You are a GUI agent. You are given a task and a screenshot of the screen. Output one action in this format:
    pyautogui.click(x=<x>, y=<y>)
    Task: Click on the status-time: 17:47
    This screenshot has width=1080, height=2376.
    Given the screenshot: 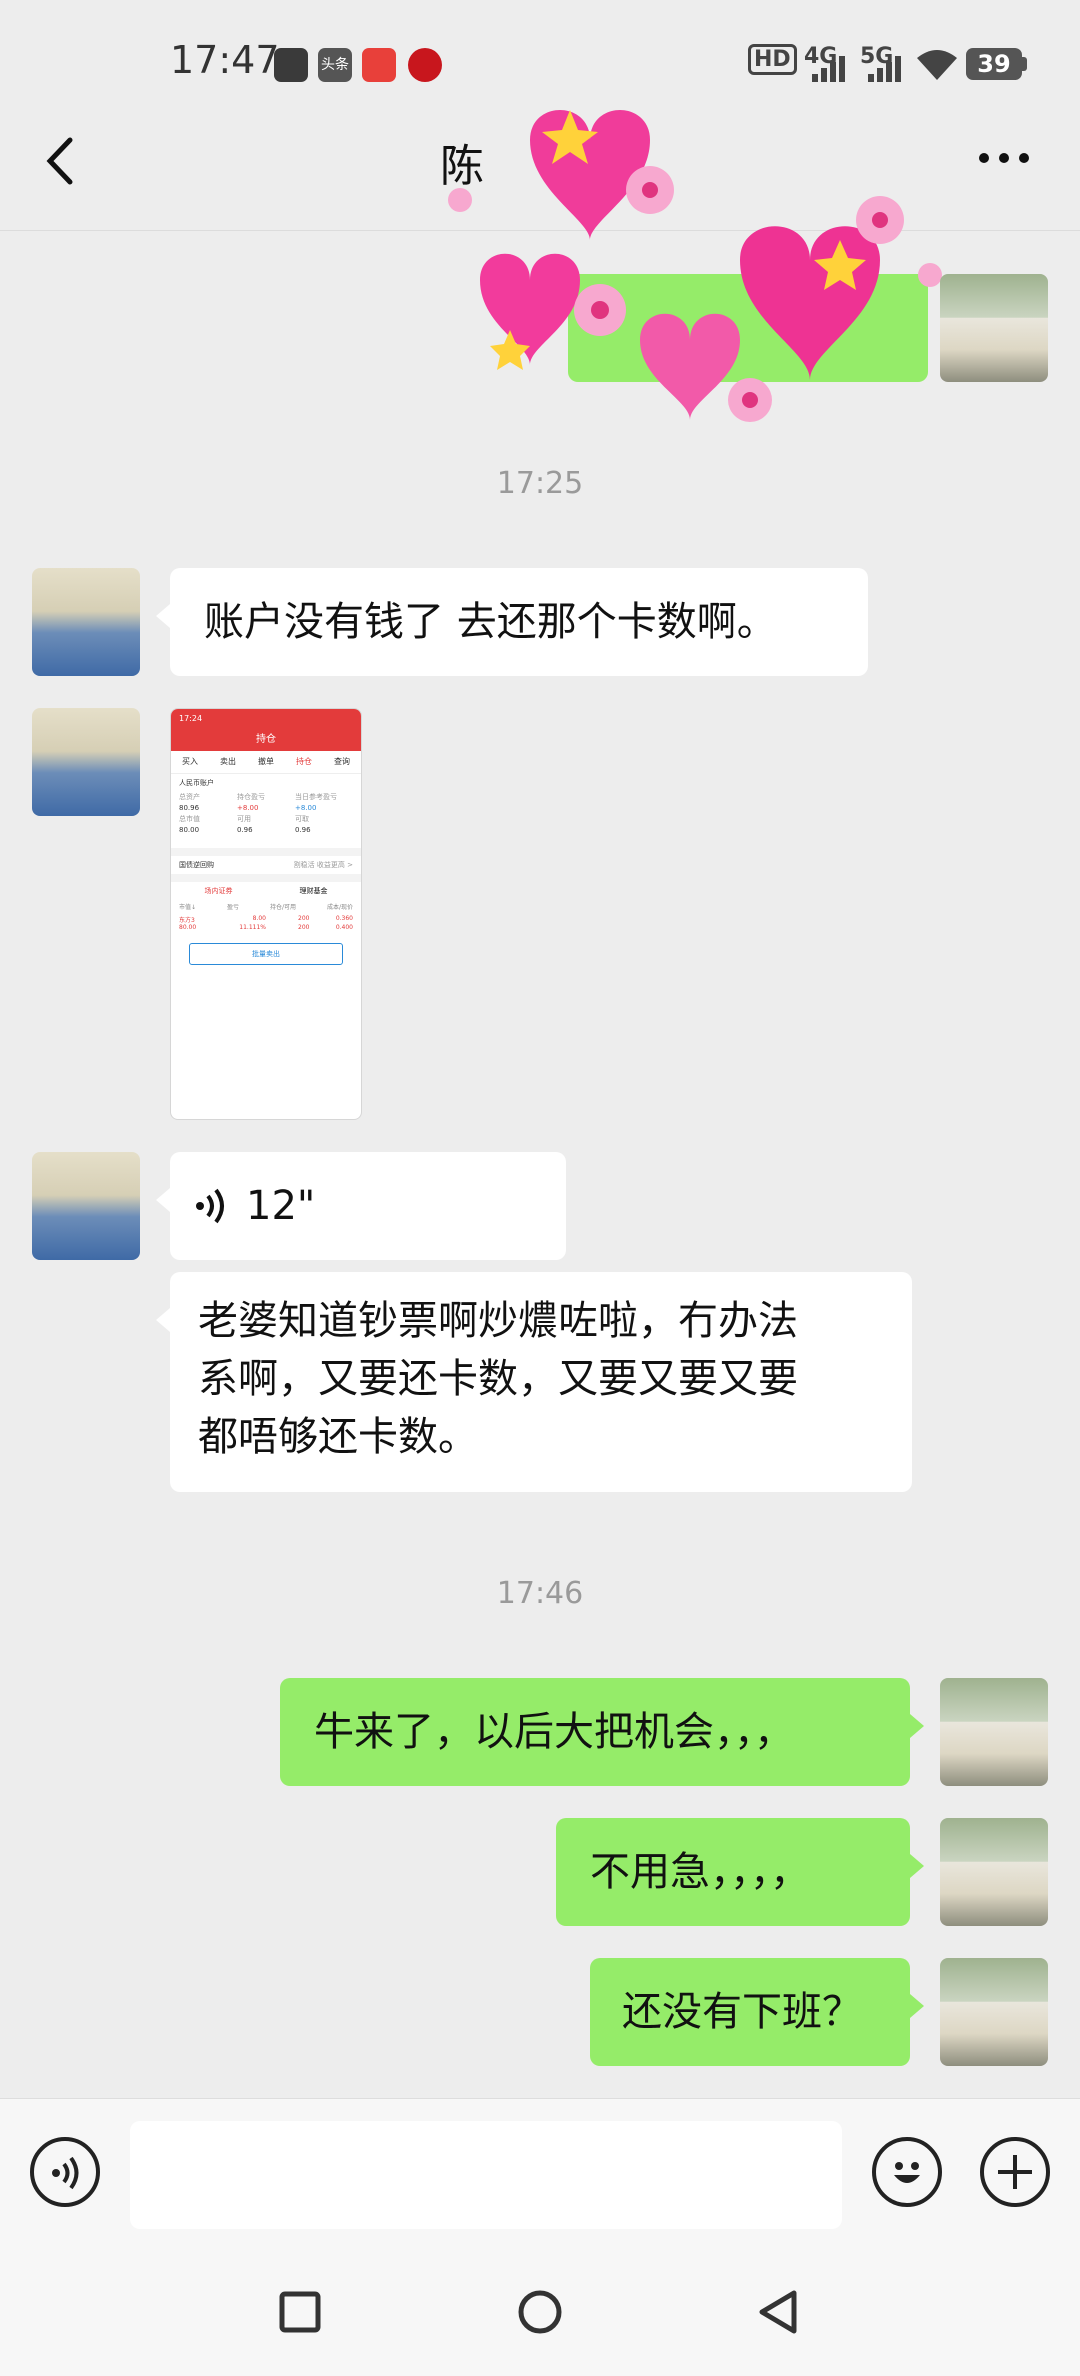 What is the action you would take?
    pyautogui.click(x=225, y=60)
    